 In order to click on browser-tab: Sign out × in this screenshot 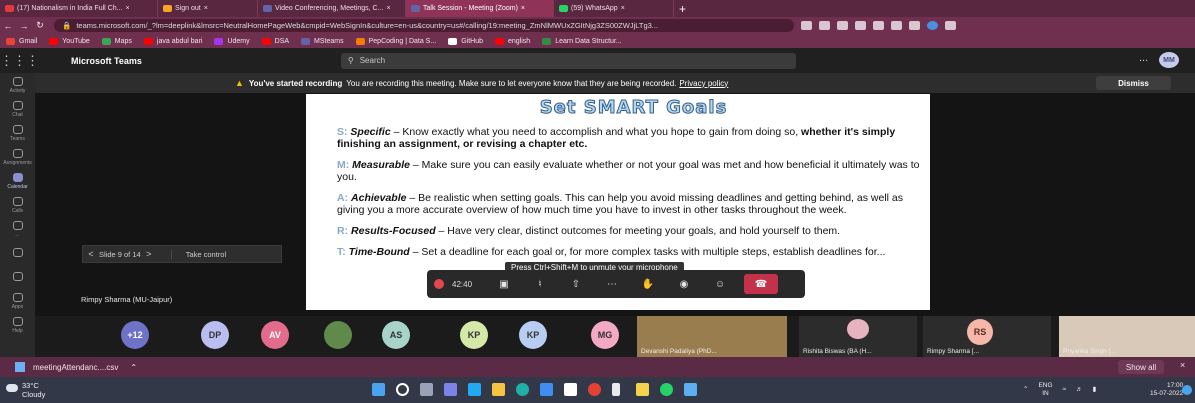, I will do `click(208, 8)`.